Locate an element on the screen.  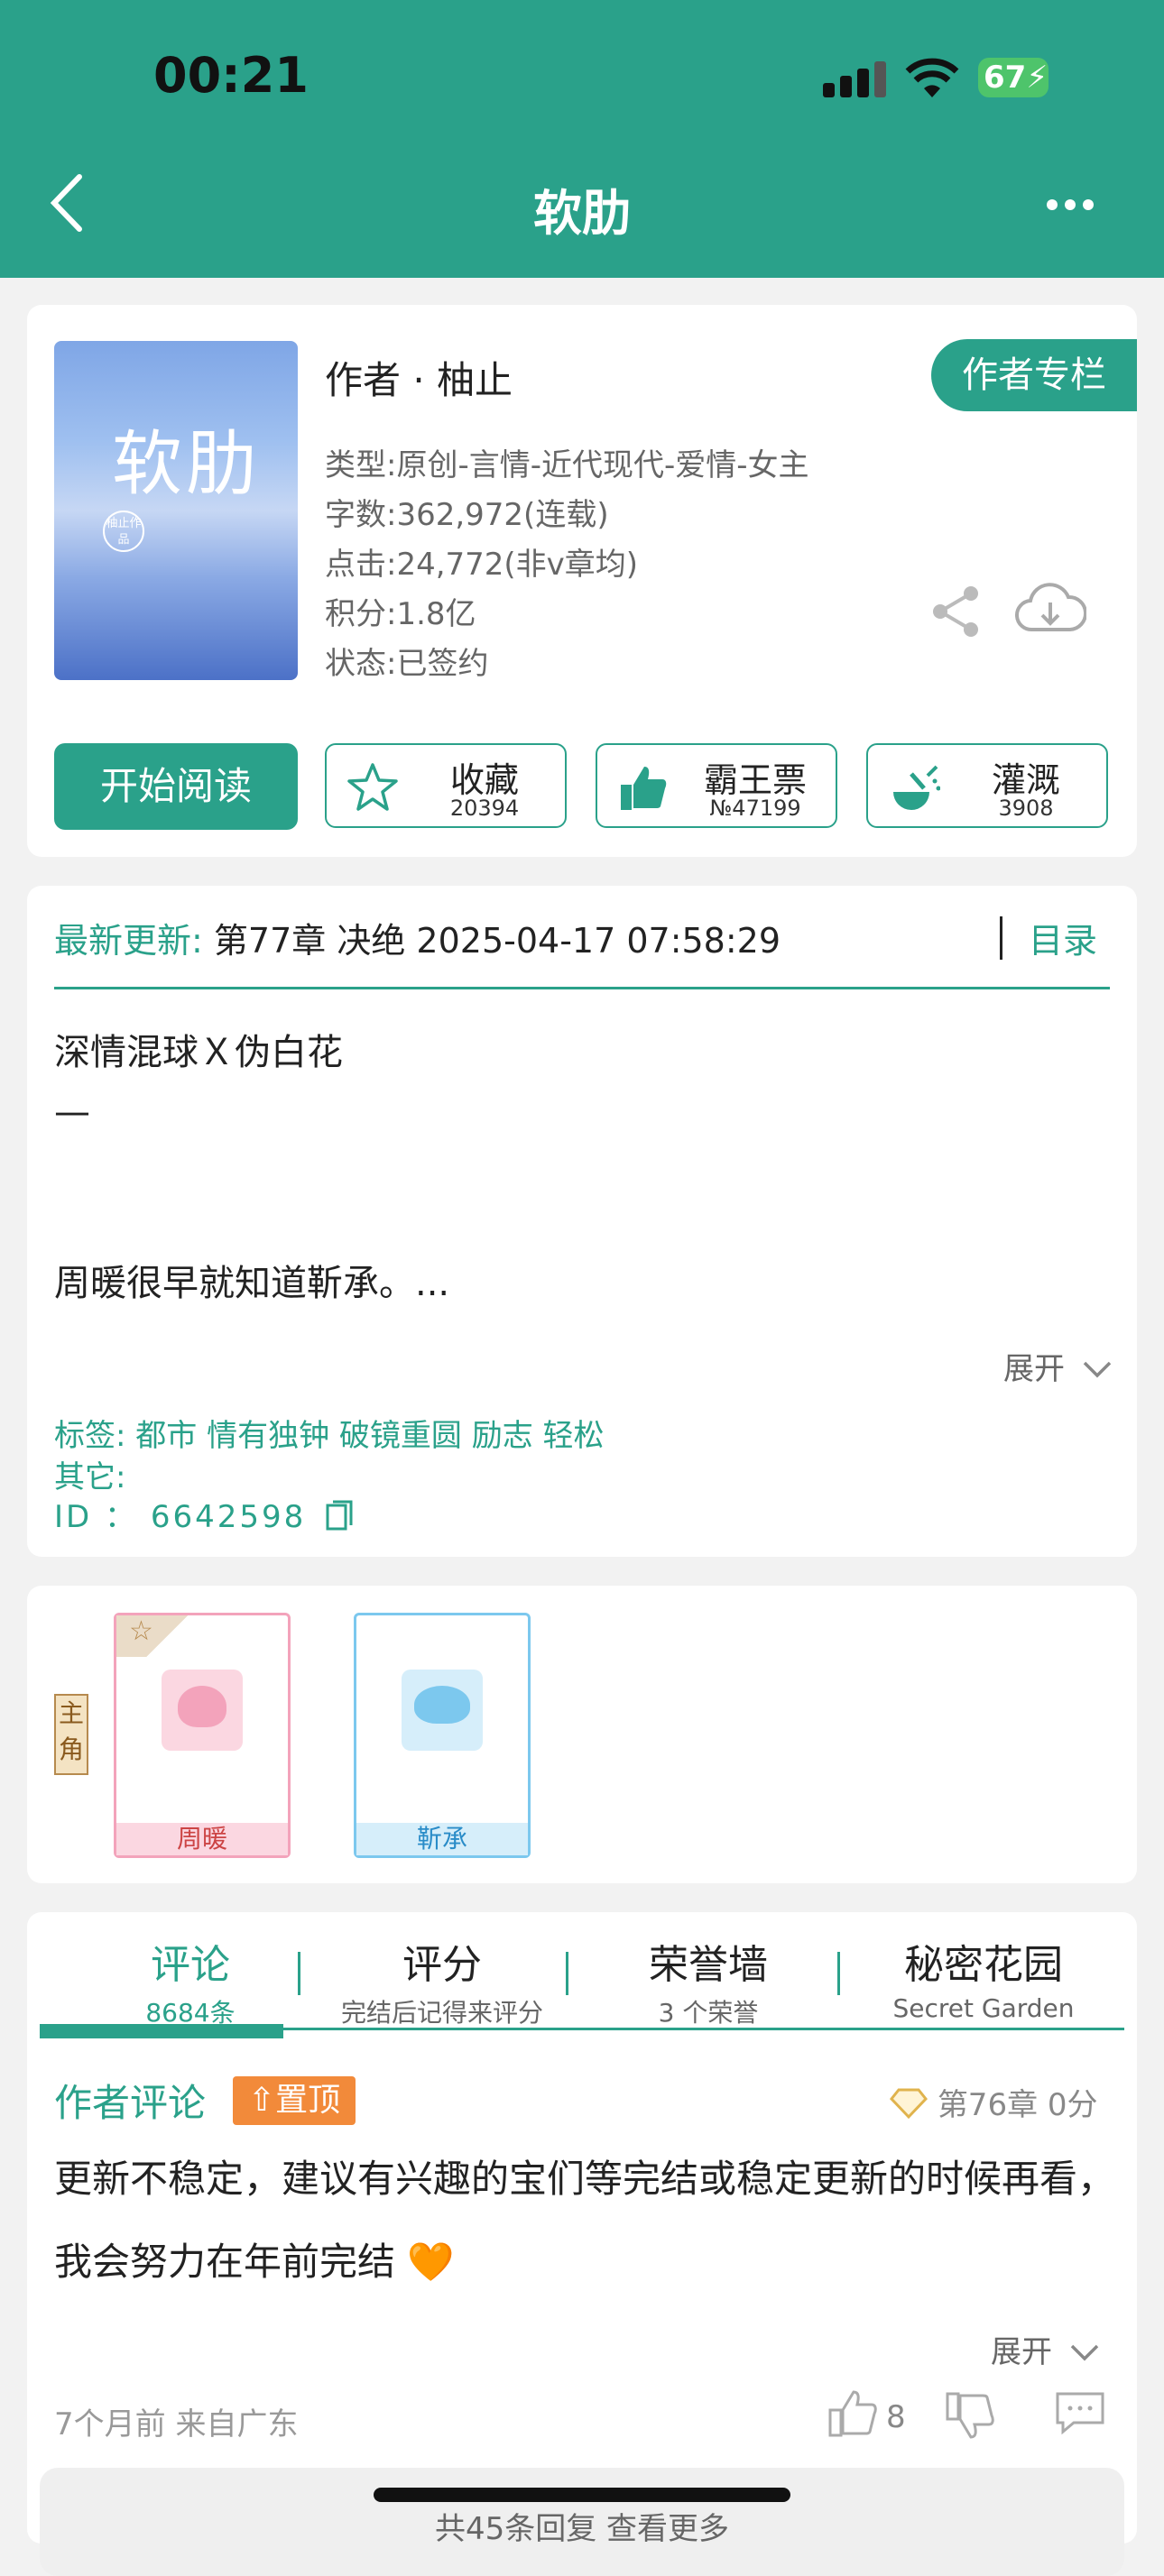
tab-honor-title: 荣誉墙 is located at coordinates (708, 1965).